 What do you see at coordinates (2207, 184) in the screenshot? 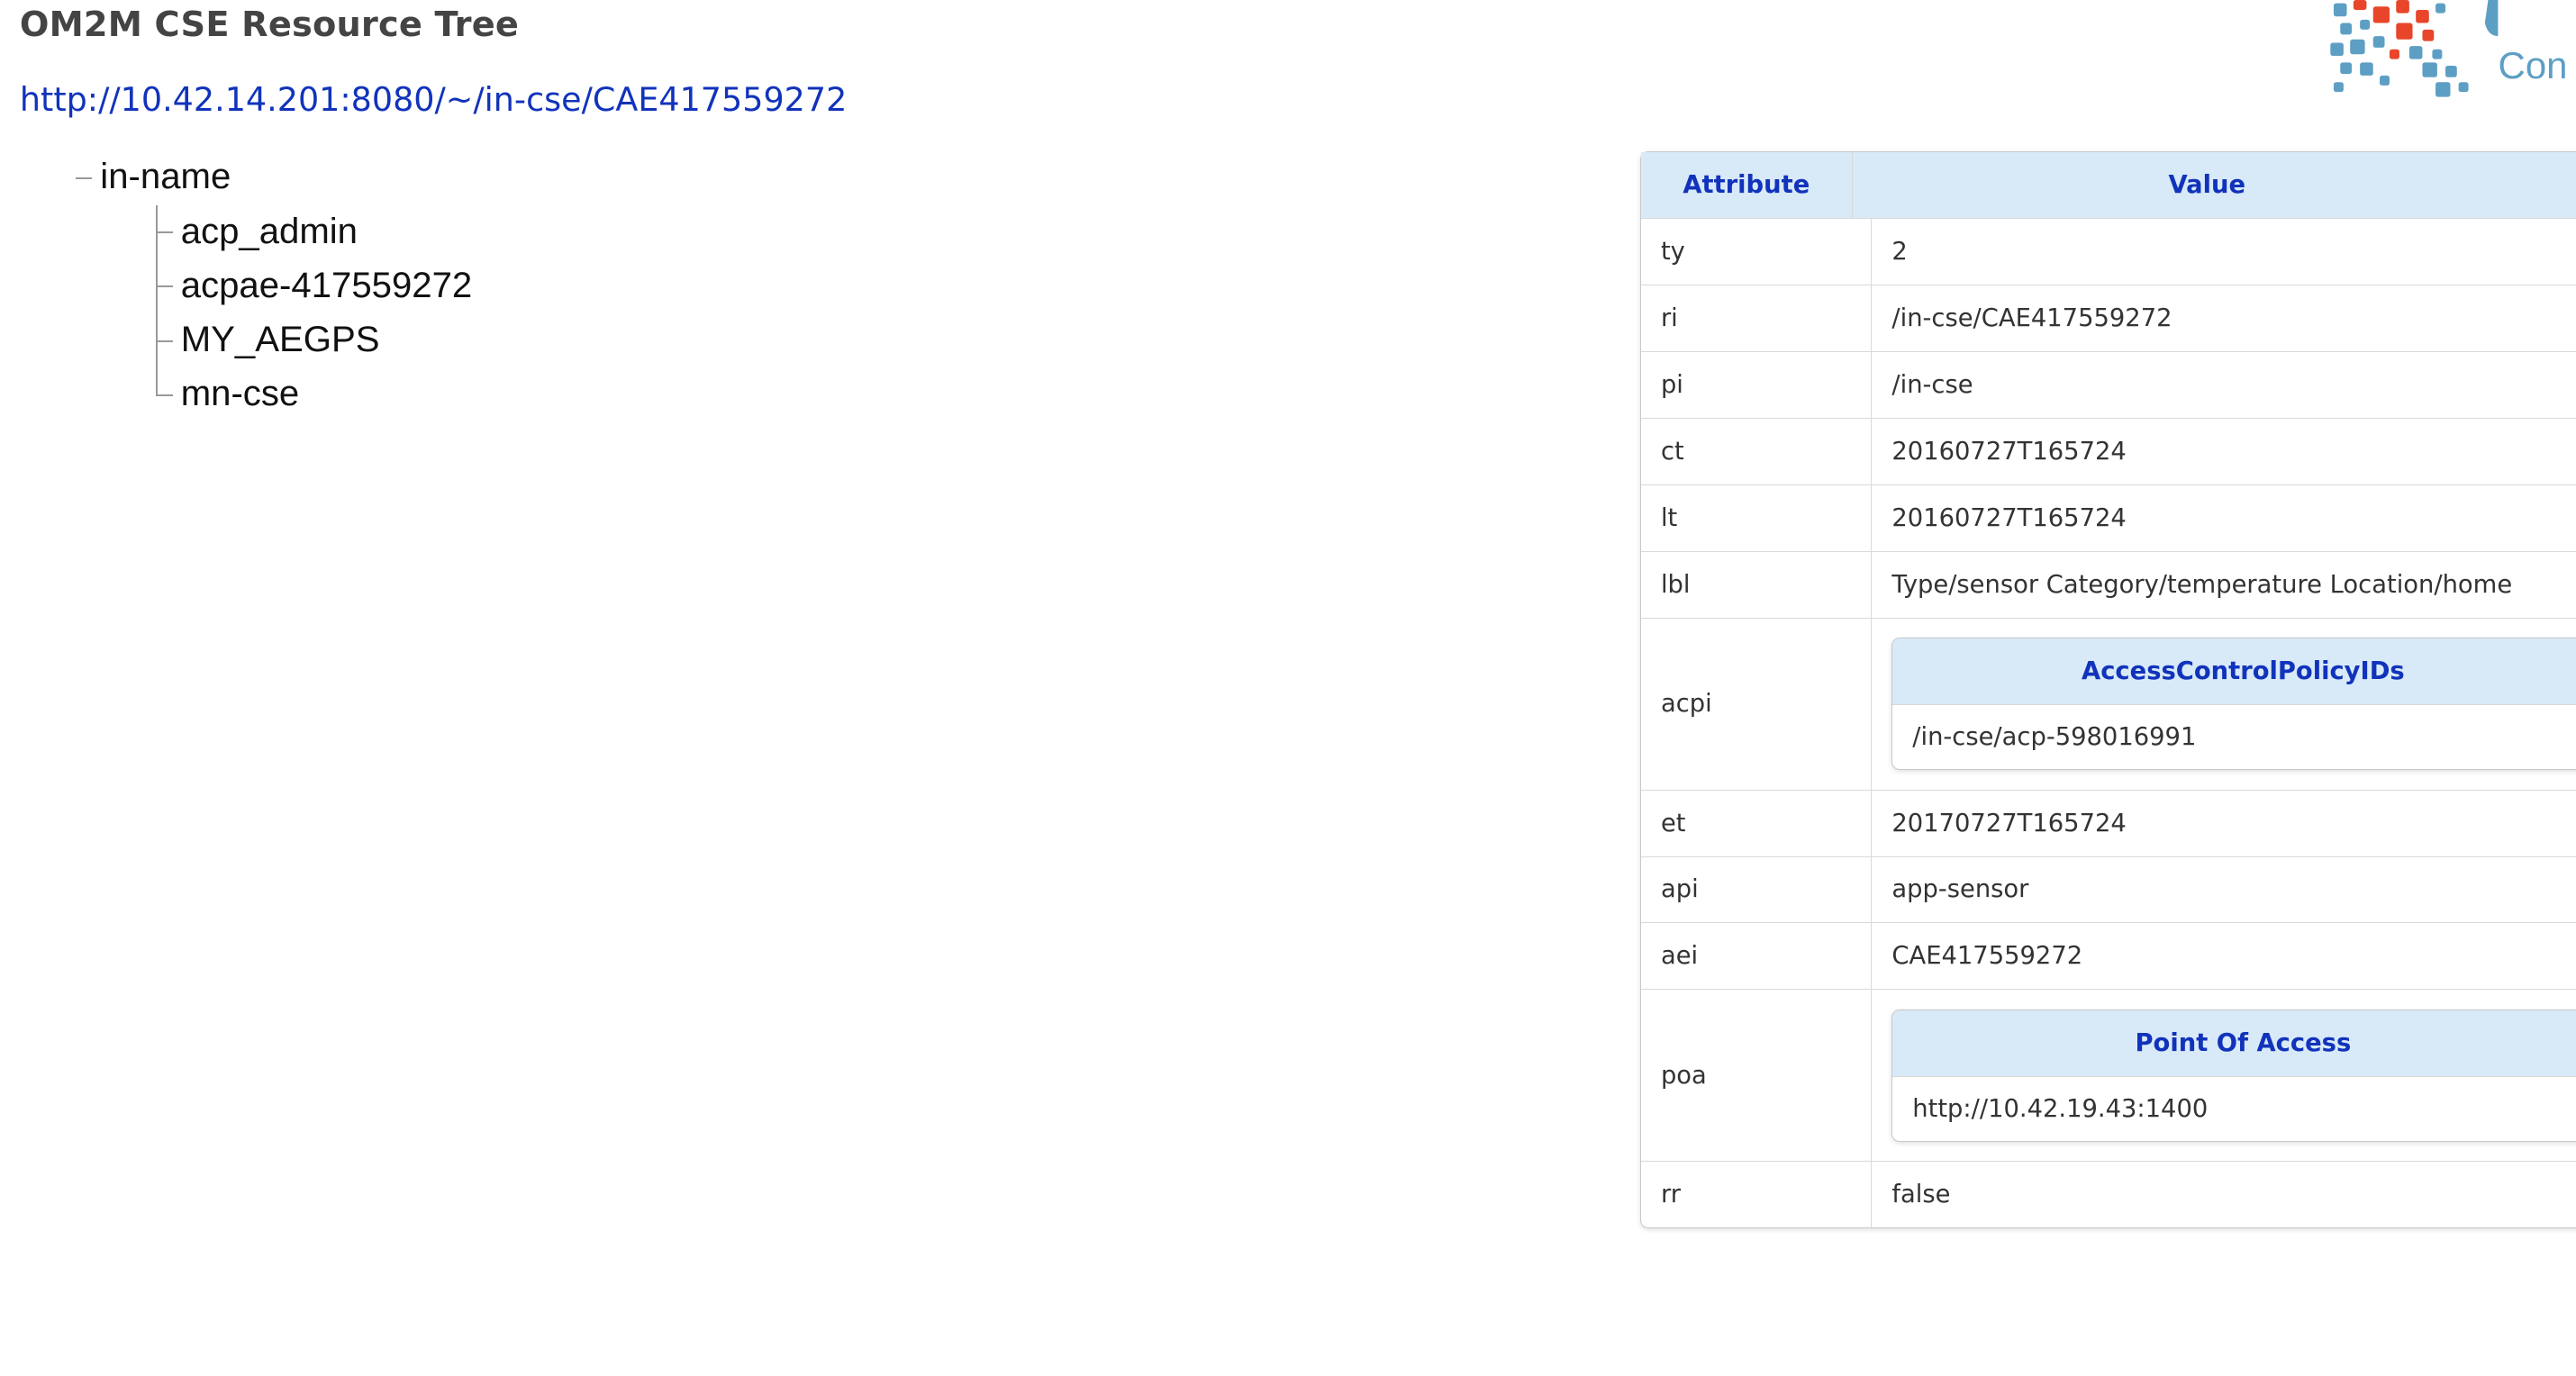
I see `value-column-header: Value` at bounding box center [2207, 184].